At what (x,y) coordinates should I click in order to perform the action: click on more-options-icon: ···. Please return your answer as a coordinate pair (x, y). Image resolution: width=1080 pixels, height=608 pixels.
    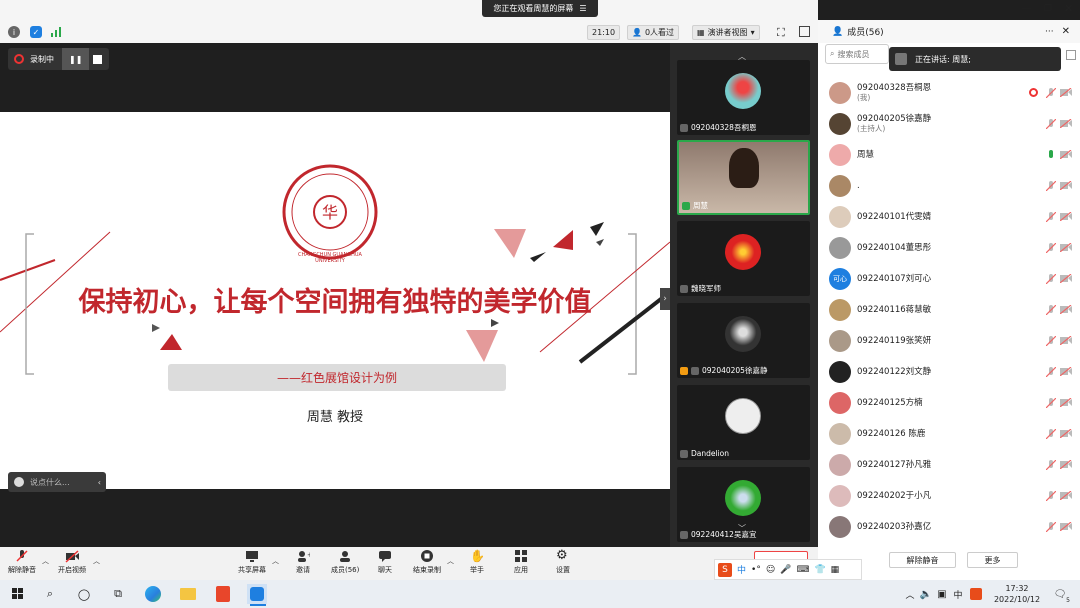
    Looking at the image, I should click on (1049, 32).